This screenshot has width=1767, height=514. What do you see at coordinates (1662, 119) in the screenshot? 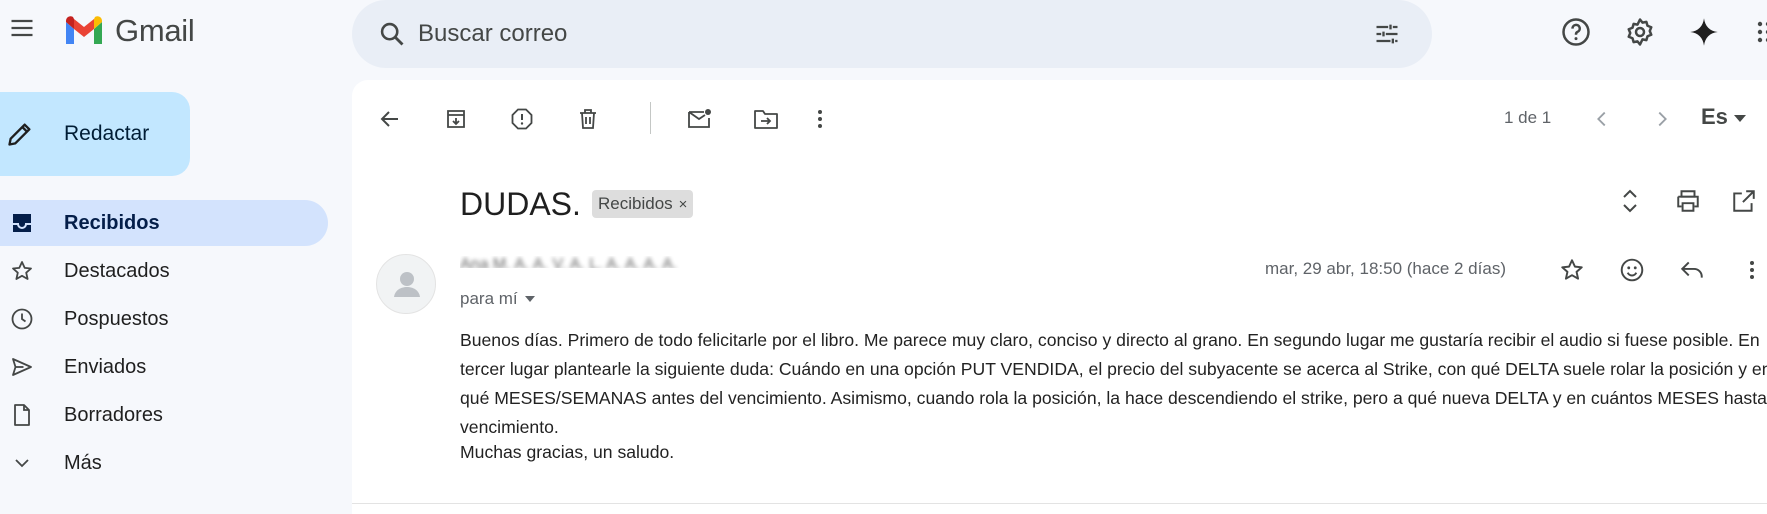
I see `older-chevron-right-icon` at bounding box center [1662, 119].